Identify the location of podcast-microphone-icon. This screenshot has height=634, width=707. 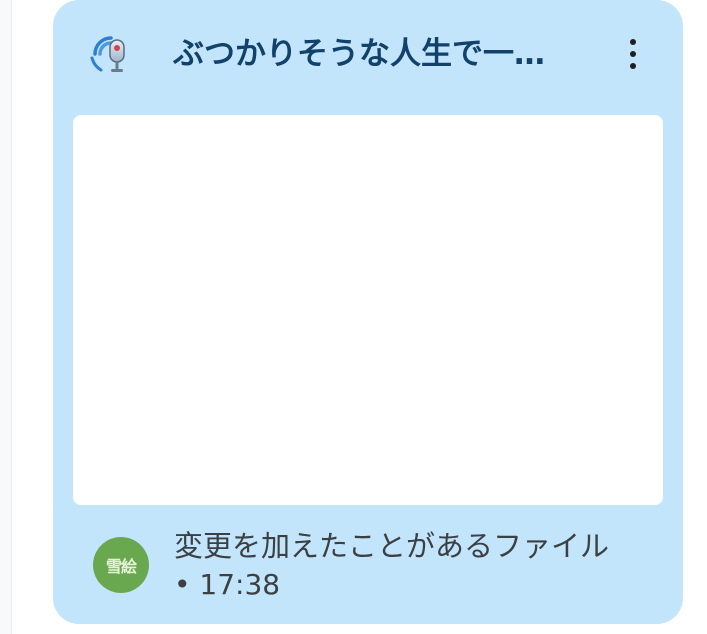
(111, 54).